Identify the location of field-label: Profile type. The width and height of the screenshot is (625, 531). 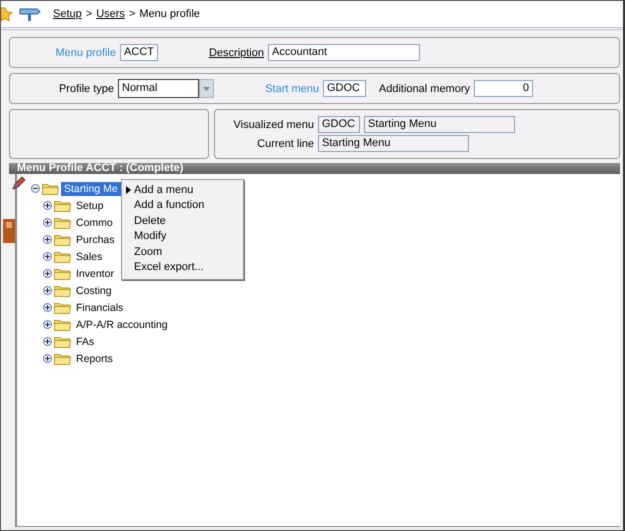
(86, 88).